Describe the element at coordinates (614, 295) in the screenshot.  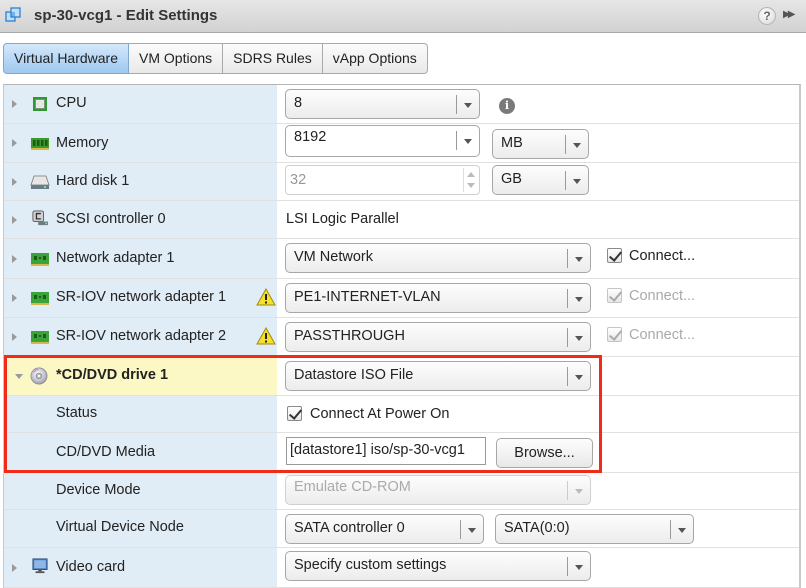
I see `sriov-adapter-1-connect-checkbox` at that location.